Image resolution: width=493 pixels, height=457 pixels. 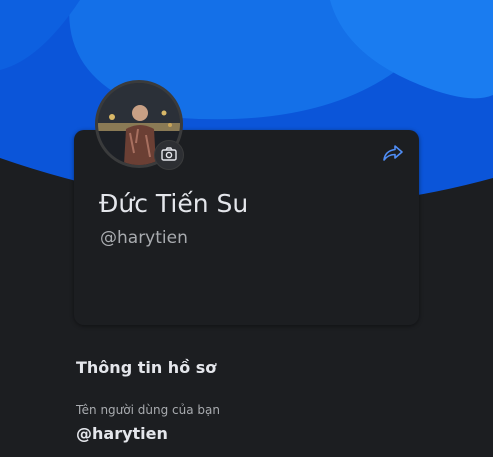 I want to click on username-label: Tên người dùng của bạn, so click(x=148, y=410).